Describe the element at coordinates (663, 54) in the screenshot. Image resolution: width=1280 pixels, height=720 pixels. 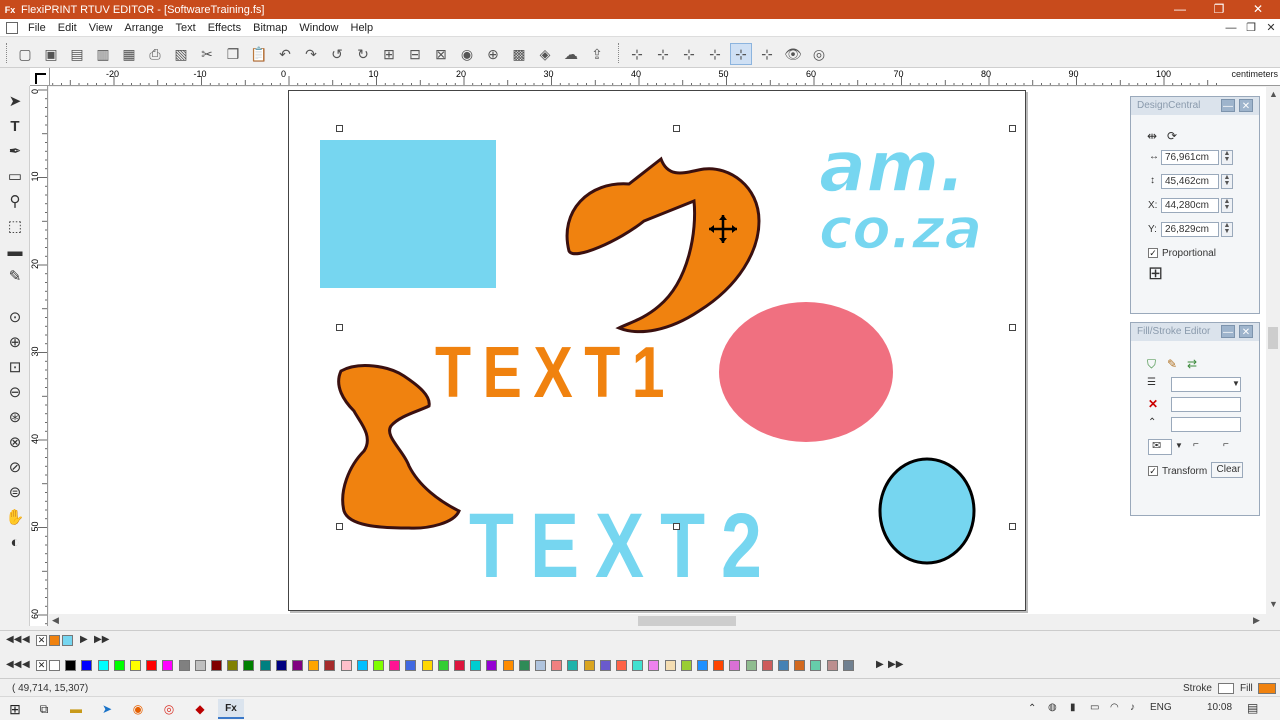
I see `align-middle-icon: ⊹` at that location.